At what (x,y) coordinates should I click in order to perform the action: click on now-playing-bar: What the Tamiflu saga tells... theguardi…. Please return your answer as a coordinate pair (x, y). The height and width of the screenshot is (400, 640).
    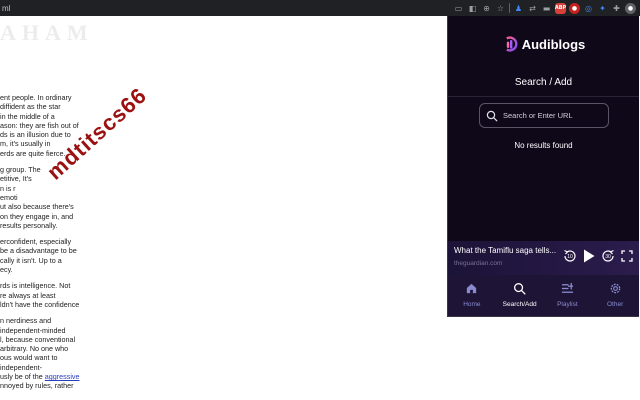
    Looking at the image, I should click on (543, 258).